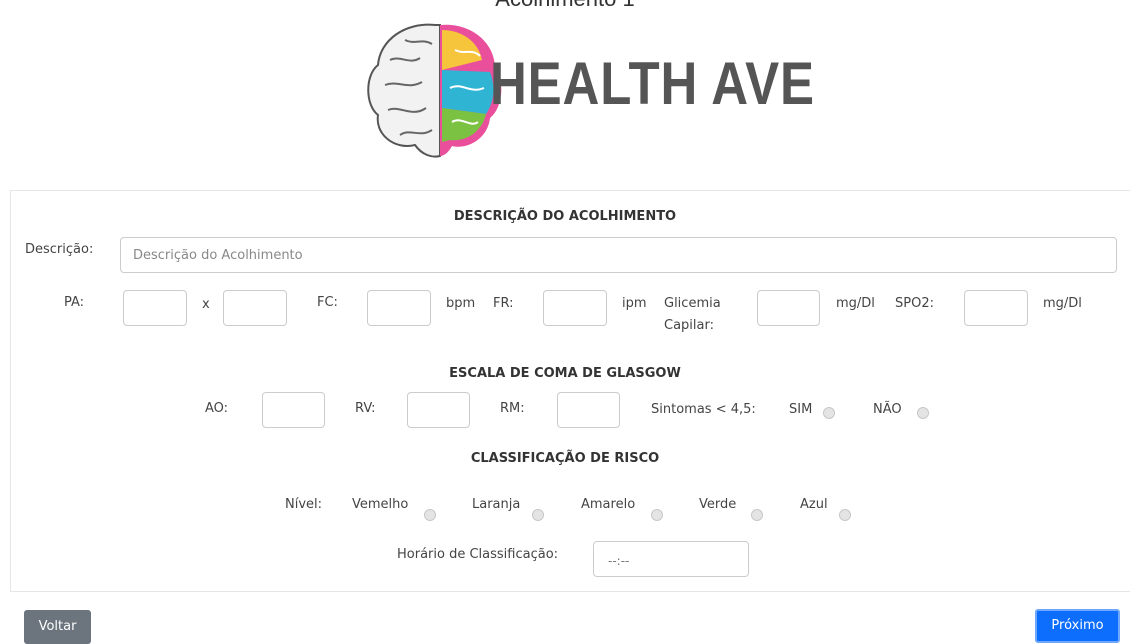  Describe the element at coordinates (217, 408) in the screenshot. I see `ao-label: AO:` at that location.